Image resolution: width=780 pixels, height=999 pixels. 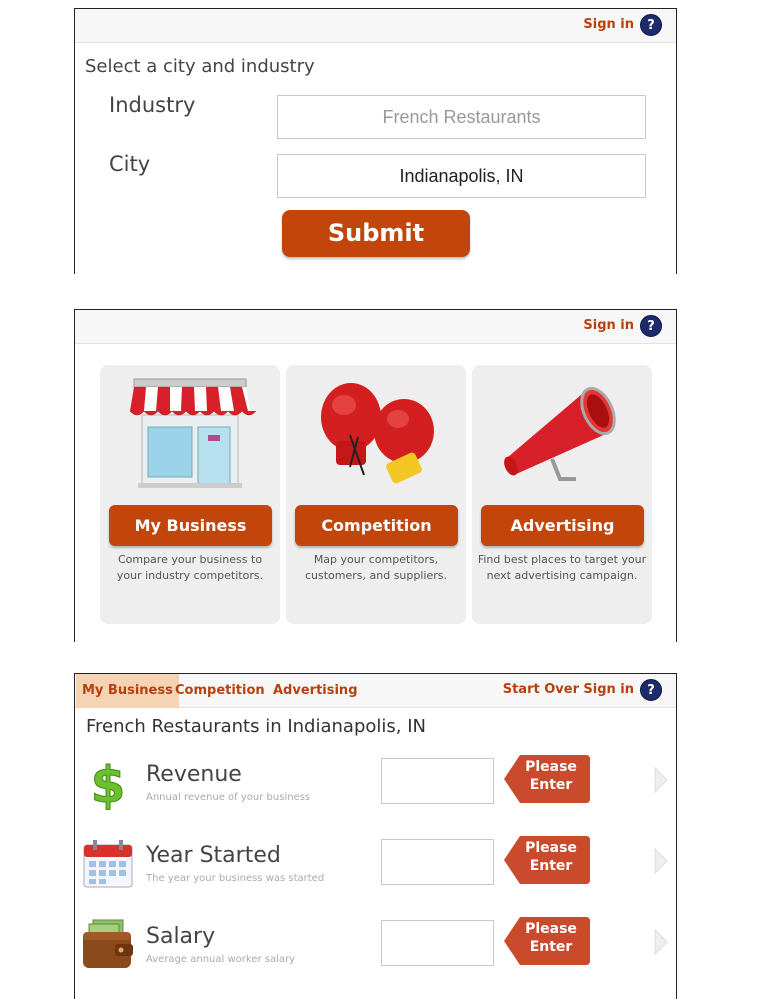 What do you see at coordinates (461, 117) in the screenshot?
I see `industry-input: French Restaurants` at bounding box center [461, 117].